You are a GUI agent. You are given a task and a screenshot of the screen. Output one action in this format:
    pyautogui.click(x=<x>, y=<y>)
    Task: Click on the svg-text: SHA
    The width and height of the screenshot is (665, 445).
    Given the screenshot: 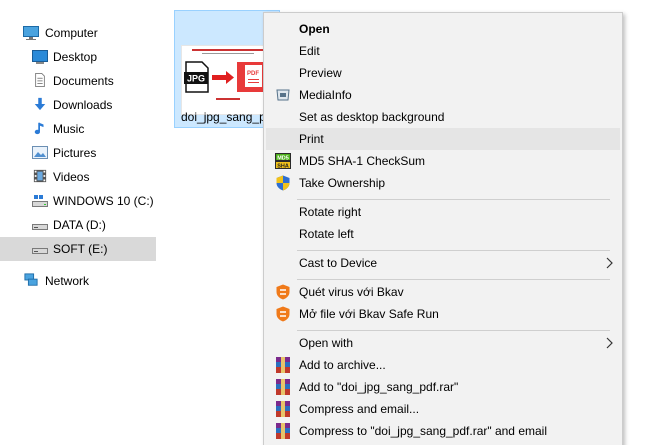 What is the action you would take?
    pyautogui.click(x=283, y=166)
    